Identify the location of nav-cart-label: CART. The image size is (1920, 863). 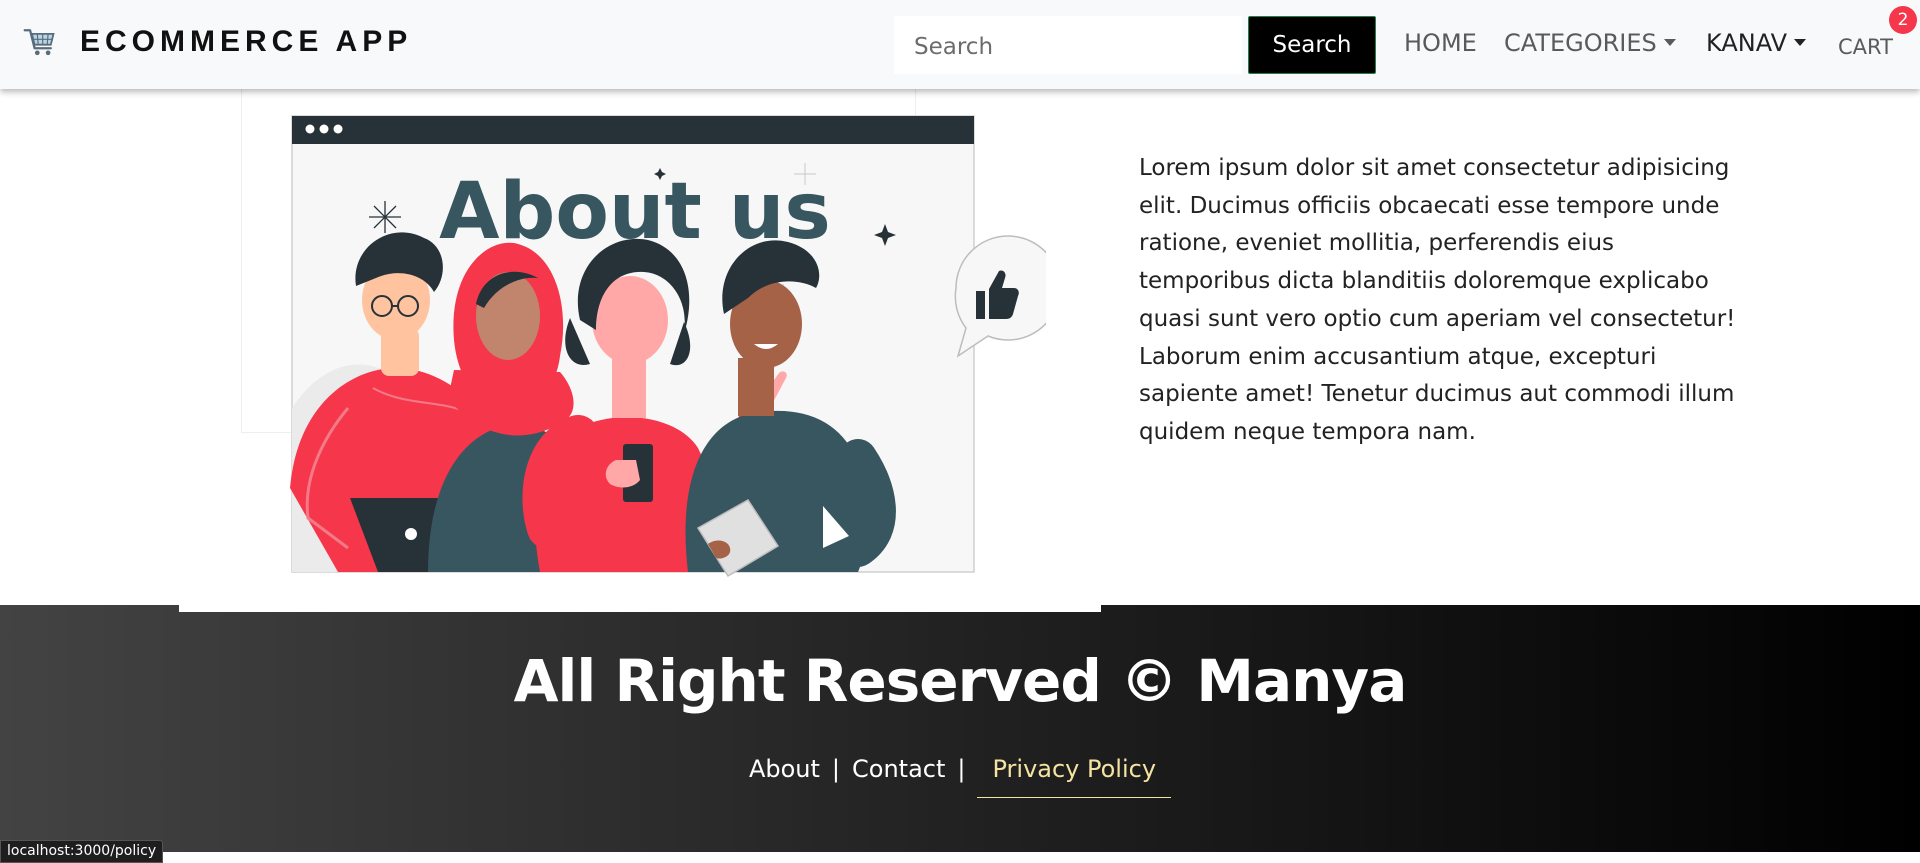
(1865, 47).